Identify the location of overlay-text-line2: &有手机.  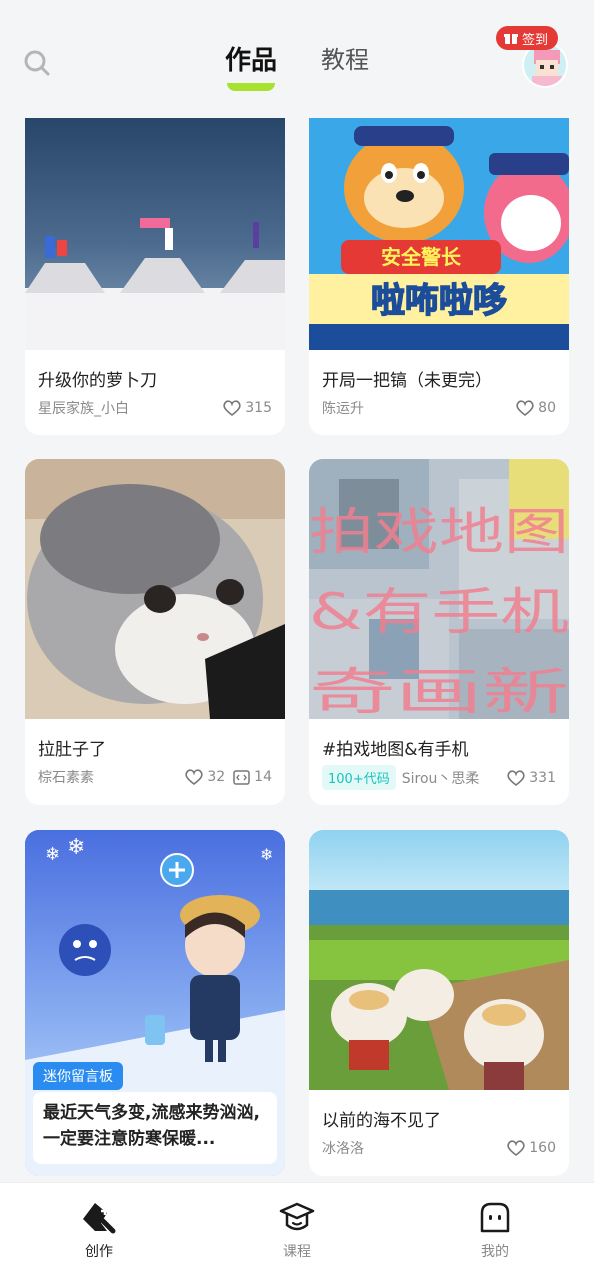
(439, 612).